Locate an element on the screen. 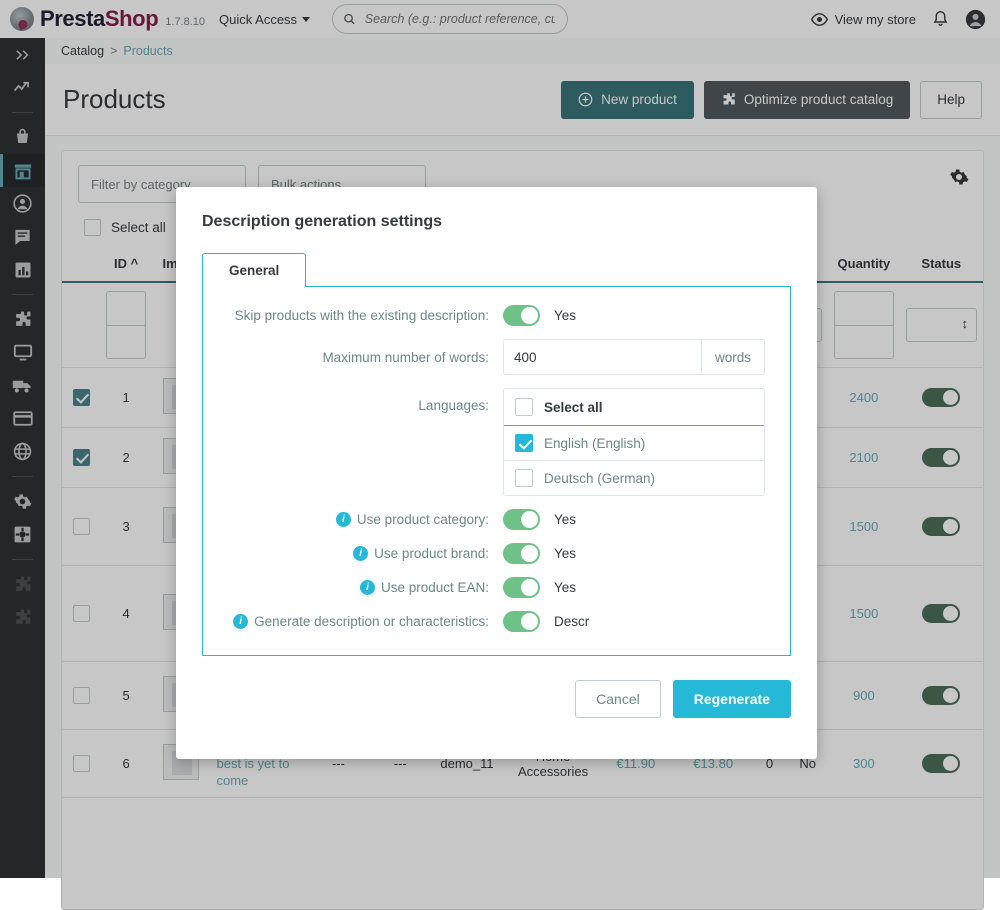 The width and height of the screenshot is (1000, 910). skip-existing-value: Yes is located at coordinates (565, 315).